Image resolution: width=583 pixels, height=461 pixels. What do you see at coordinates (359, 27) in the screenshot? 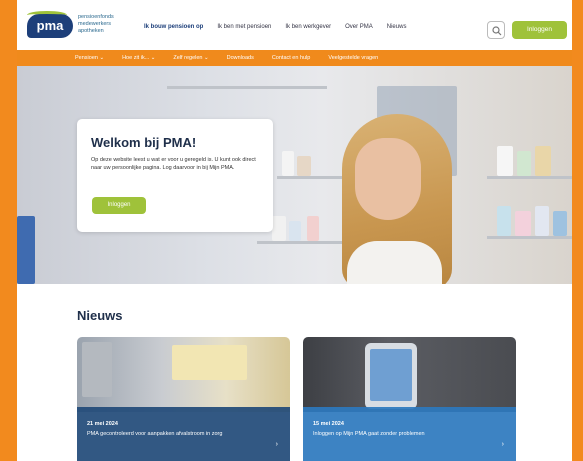
I see `nav-item-over-pma: Over PMA` at bounding box center [359, 27].